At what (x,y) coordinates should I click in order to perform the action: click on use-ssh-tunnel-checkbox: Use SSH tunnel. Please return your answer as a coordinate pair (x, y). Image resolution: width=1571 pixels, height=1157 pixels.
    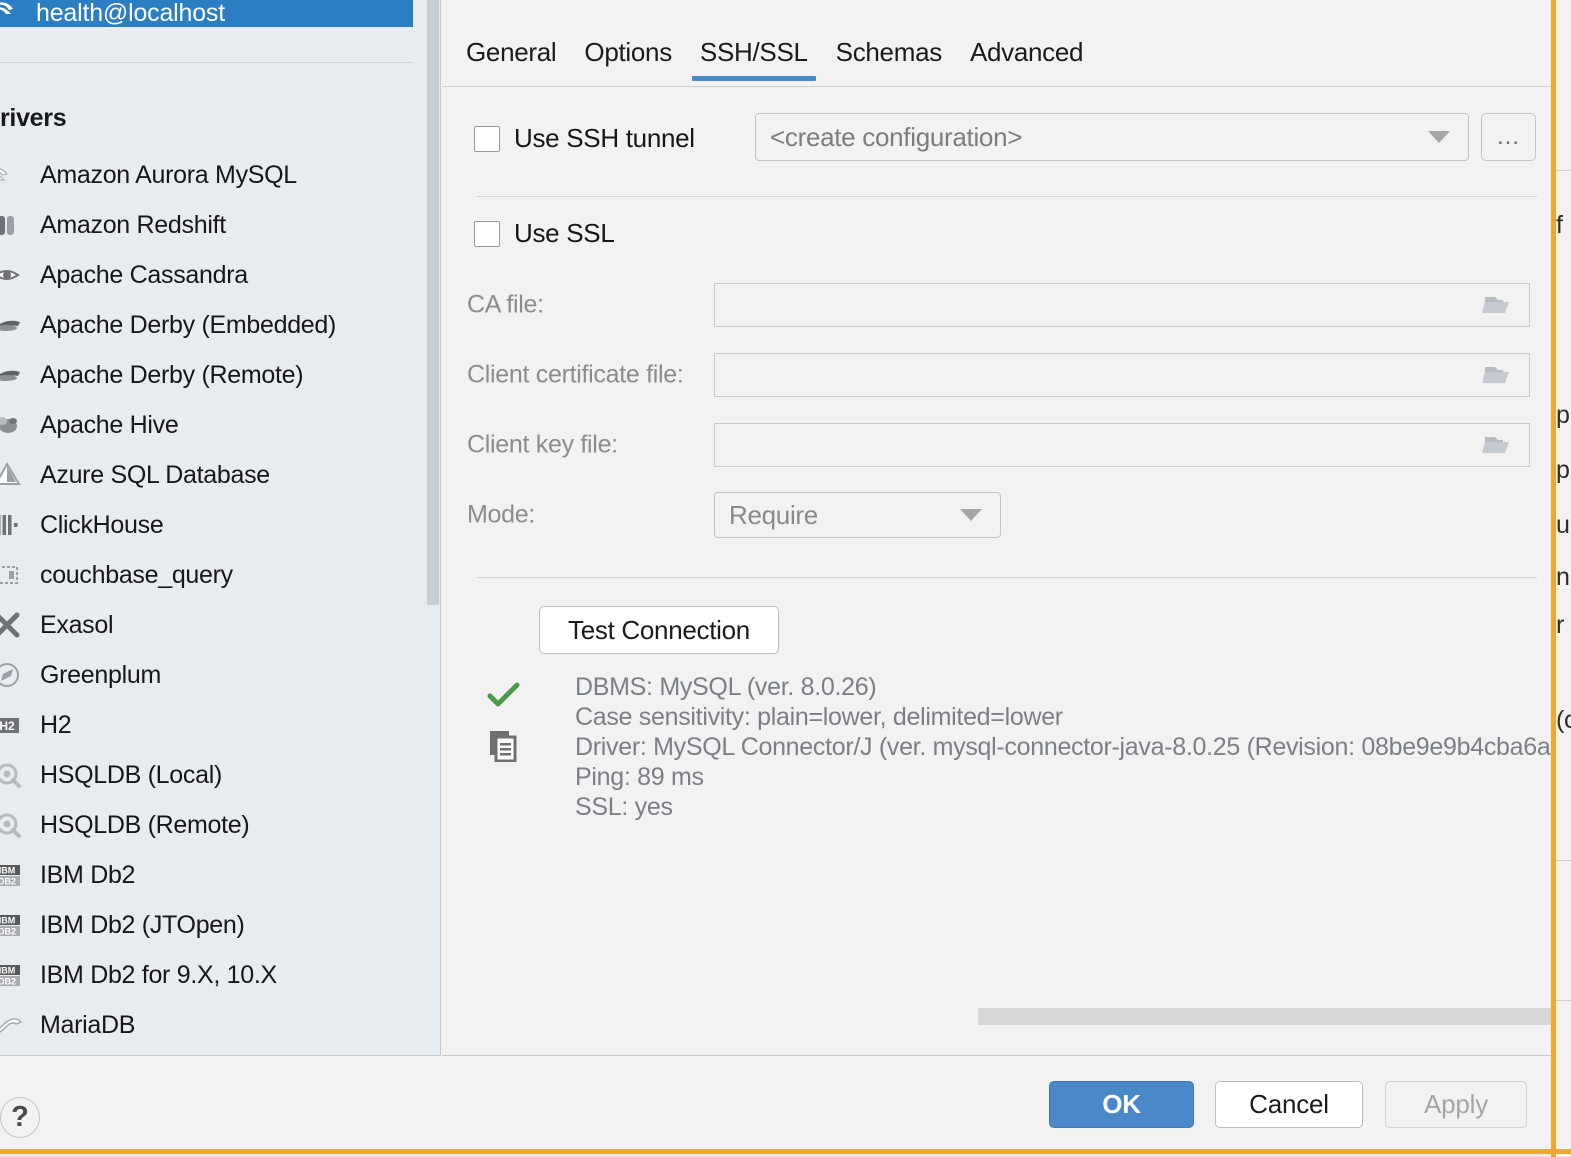
    Looking at the image, I should click on (584, 138).